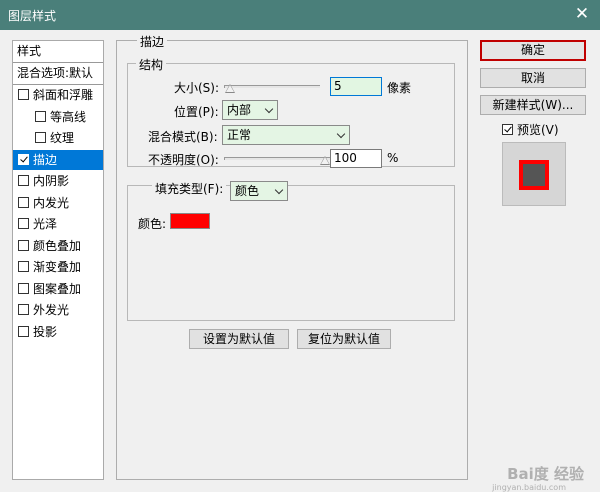 The image size is (600, 492). I want to click on section-title-stroke: 描边, so click(152, 41).